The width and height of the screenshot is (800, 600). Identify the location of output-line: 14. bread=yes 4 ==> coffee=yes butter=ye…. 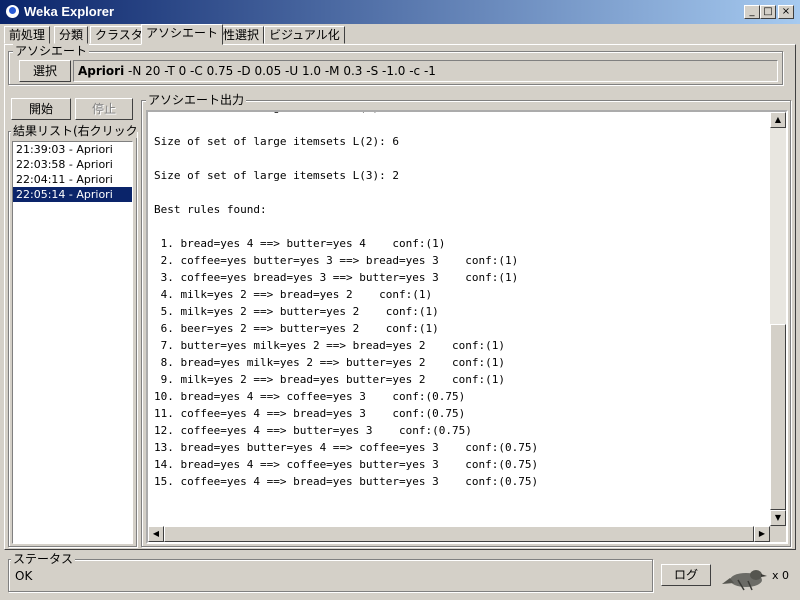
(346, 464).